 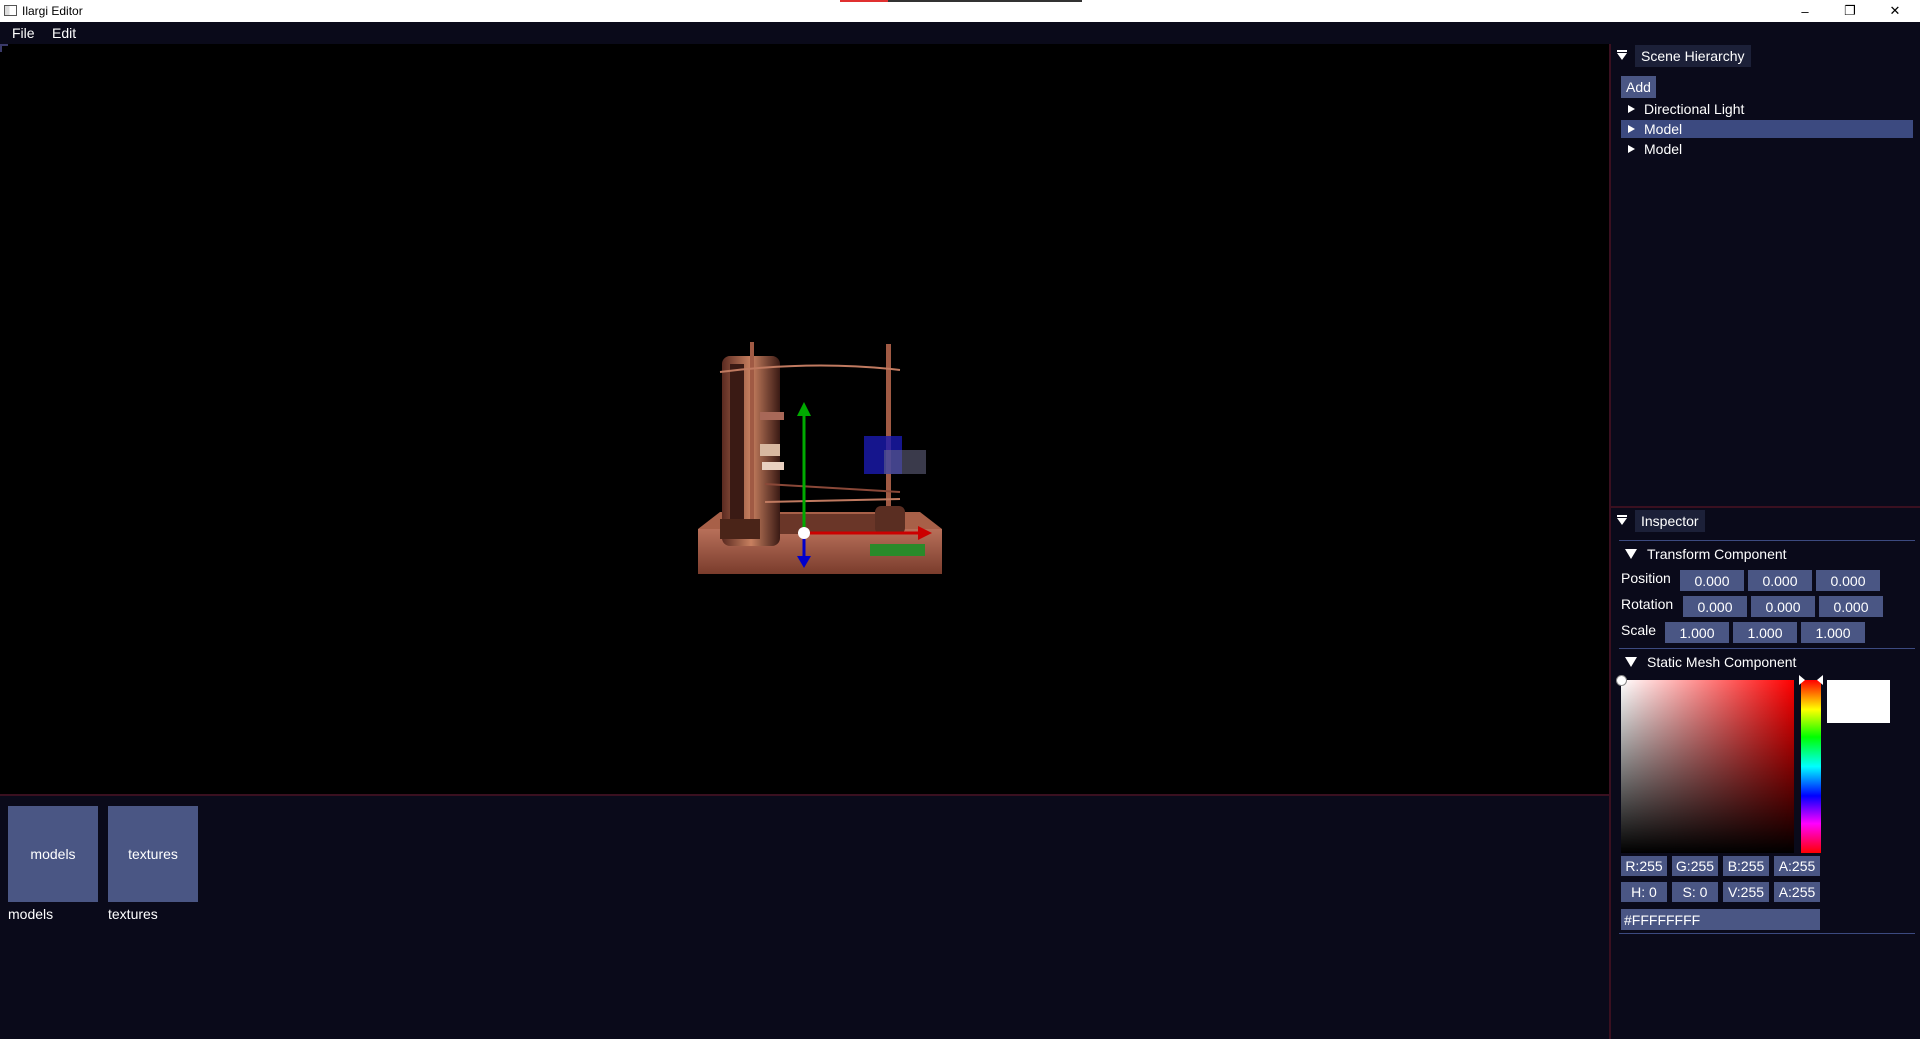 I want to click on tree-item-model: Model, so click(x=1767, y=149).